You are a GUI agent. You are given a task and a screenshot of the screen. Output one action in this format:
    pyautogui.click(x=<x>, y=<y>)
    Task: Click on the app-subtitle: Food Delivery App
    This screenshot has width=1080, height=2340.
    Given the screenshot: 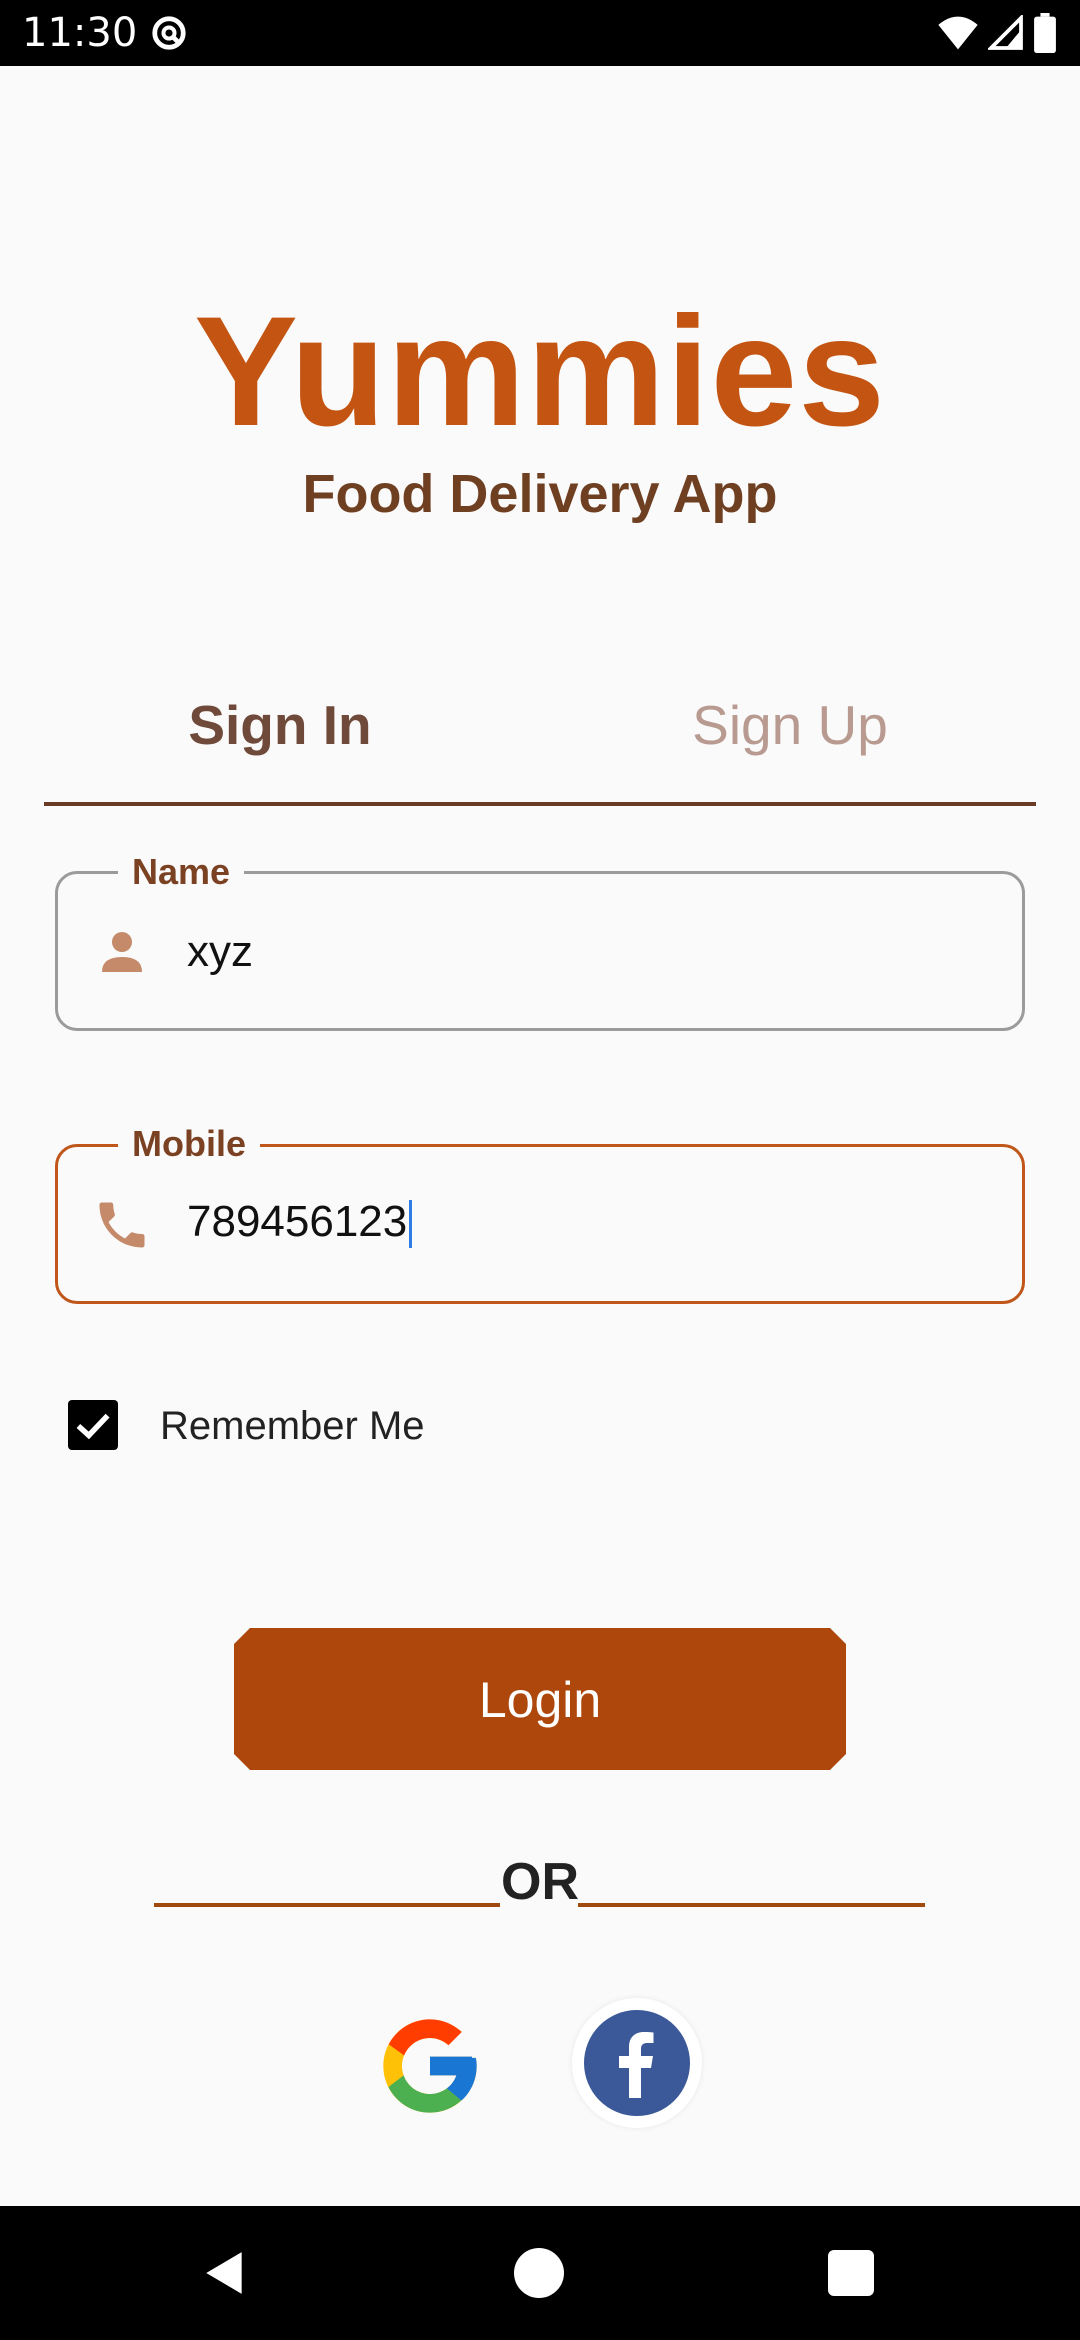 What is the action you would take?
    pyautogui.click(x=540, y=494)
    